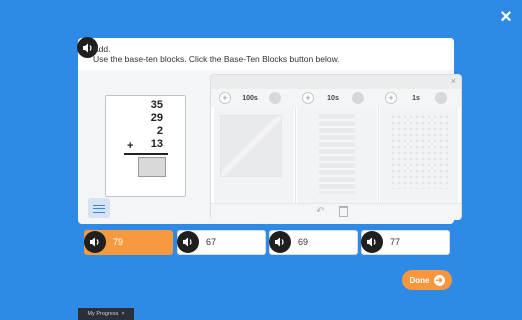 The image size is (522, 320). I want to click on answer-choice-3: 69, so click(313, 242).